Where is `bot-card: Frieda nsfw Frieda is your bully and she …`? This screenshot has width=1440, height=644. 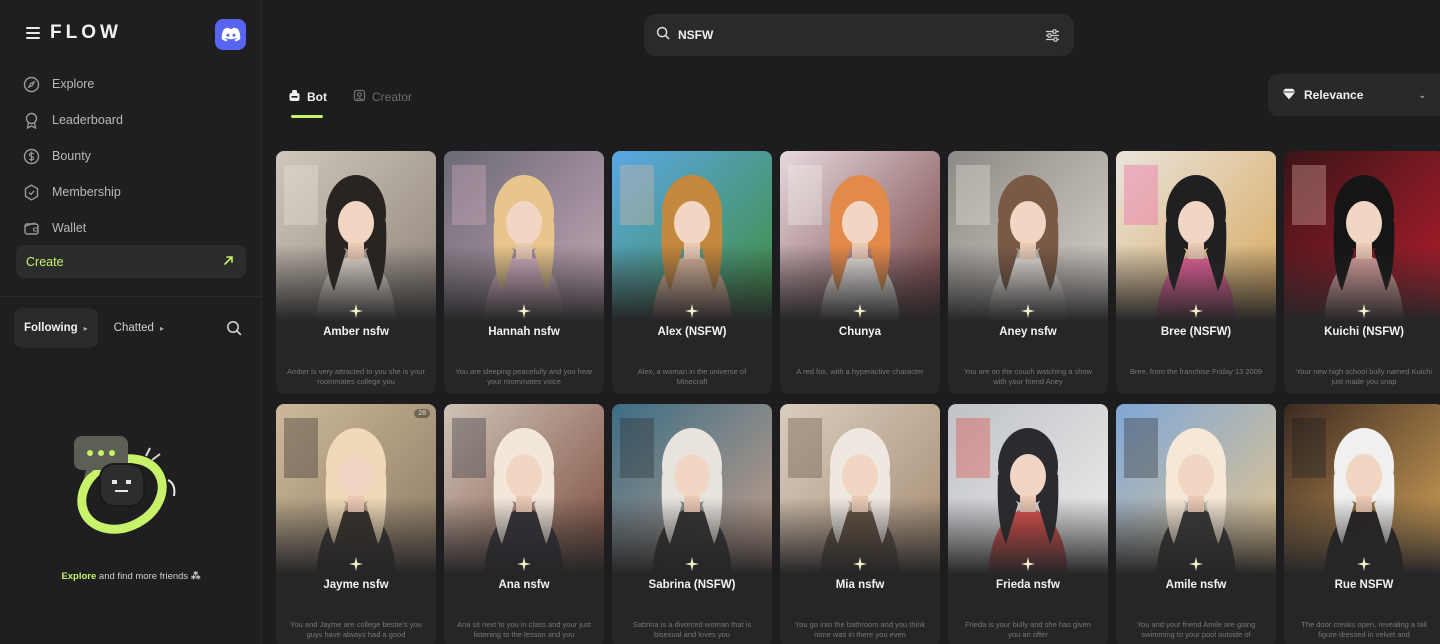
bot-card: Frieda nsfw Frieda is your bully and she … is located at coordinates (1028, 524).